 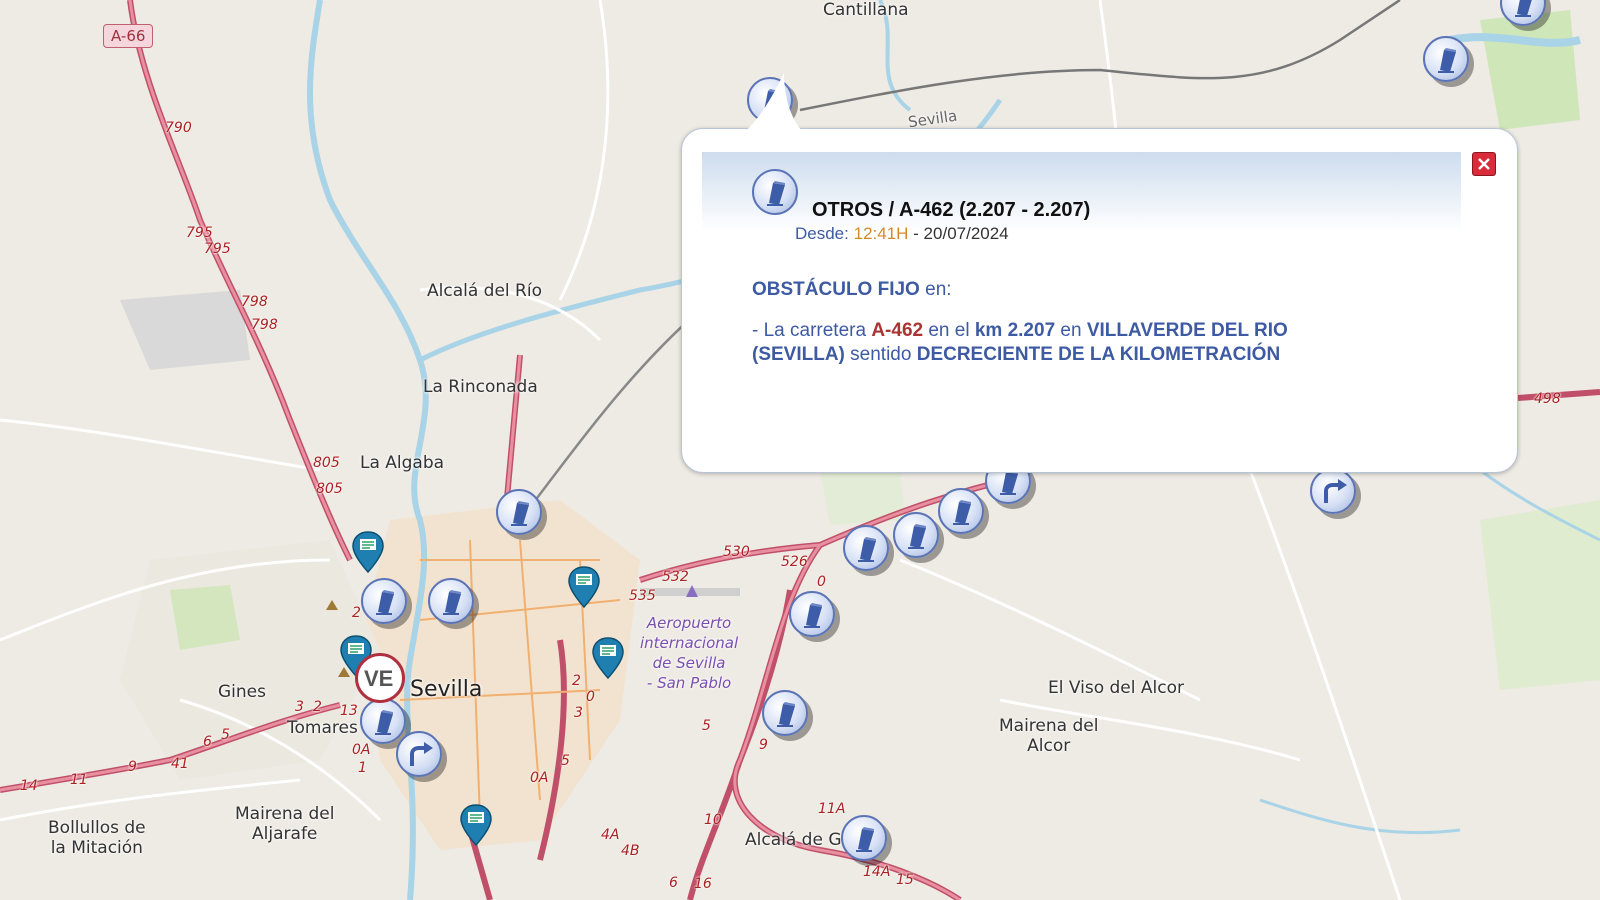 What do you see at coordinates (285, 824) in the screenshot?
I see `place-mairena-aljarafe: Mairena del Aljarafe` at bounding box center [285, 824].